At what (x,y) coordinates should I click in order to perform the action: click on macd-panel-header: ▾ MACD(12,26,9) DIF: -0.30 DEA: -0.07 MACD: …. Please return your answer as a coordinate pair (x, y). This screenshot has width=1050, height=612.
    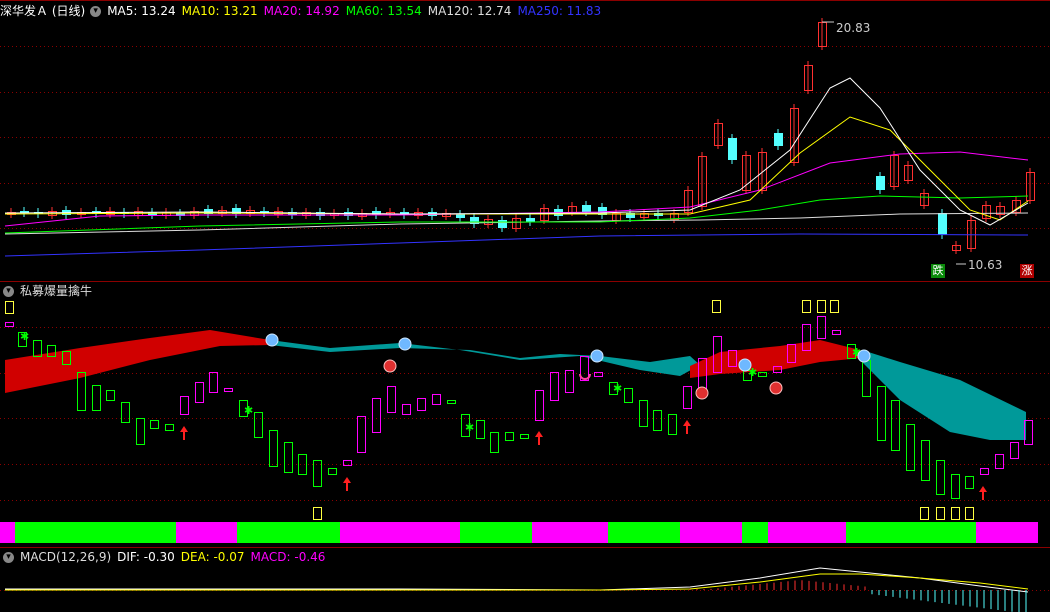
    Looking at the image, I should click on (165, 557).